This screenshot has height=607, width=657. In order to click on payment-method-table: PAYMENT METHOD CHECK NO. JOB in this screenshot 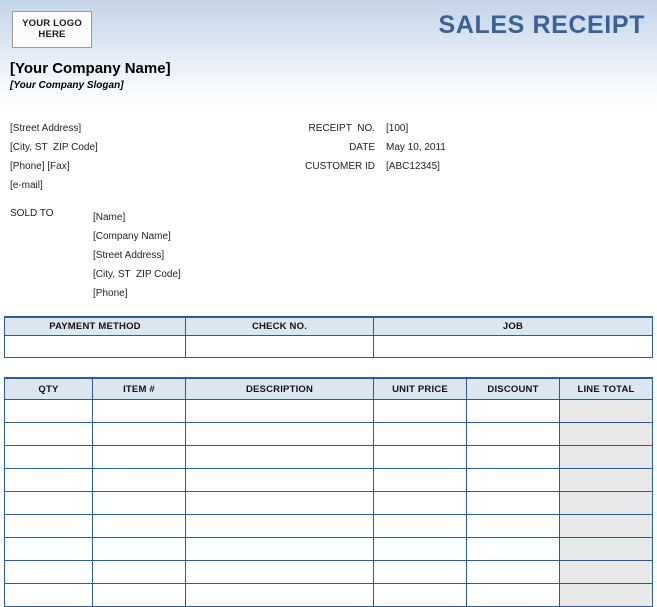, I will do `click(328, 337)`.